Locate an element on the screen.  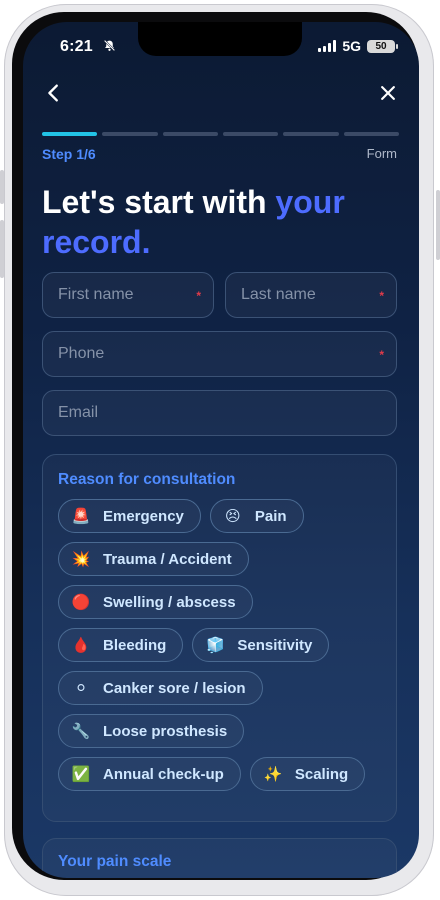
chip-row: ⚪ Canker sore / lesion is located at coordinates (223, 688).